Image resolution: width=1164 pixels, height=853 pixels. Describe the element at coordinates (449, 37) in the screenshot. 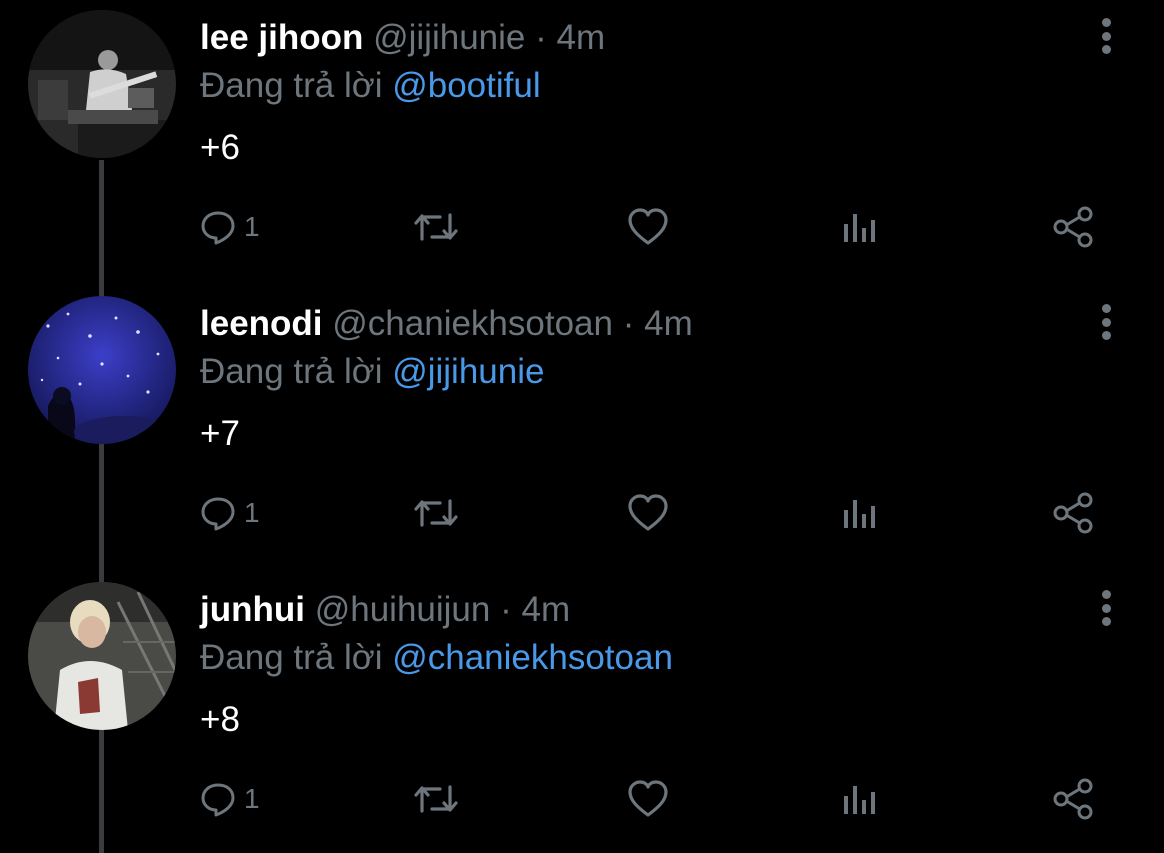

I see `user-handle: @jijihunie` at that location.